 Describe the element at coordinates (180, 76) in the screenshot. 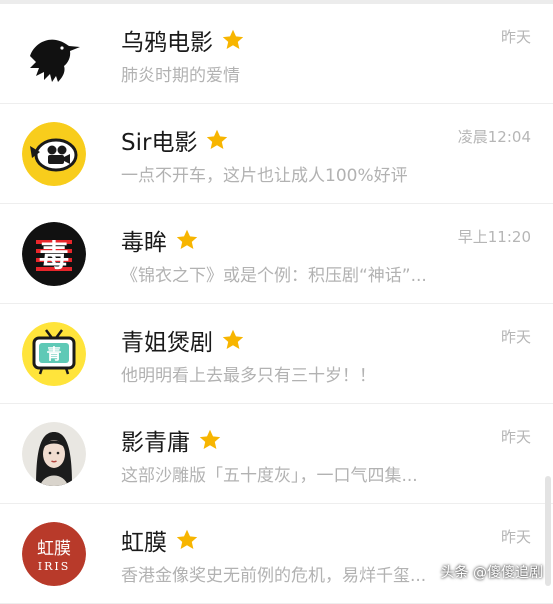

I see `conversation-preview: 肺炎时期的爱情` at that location.